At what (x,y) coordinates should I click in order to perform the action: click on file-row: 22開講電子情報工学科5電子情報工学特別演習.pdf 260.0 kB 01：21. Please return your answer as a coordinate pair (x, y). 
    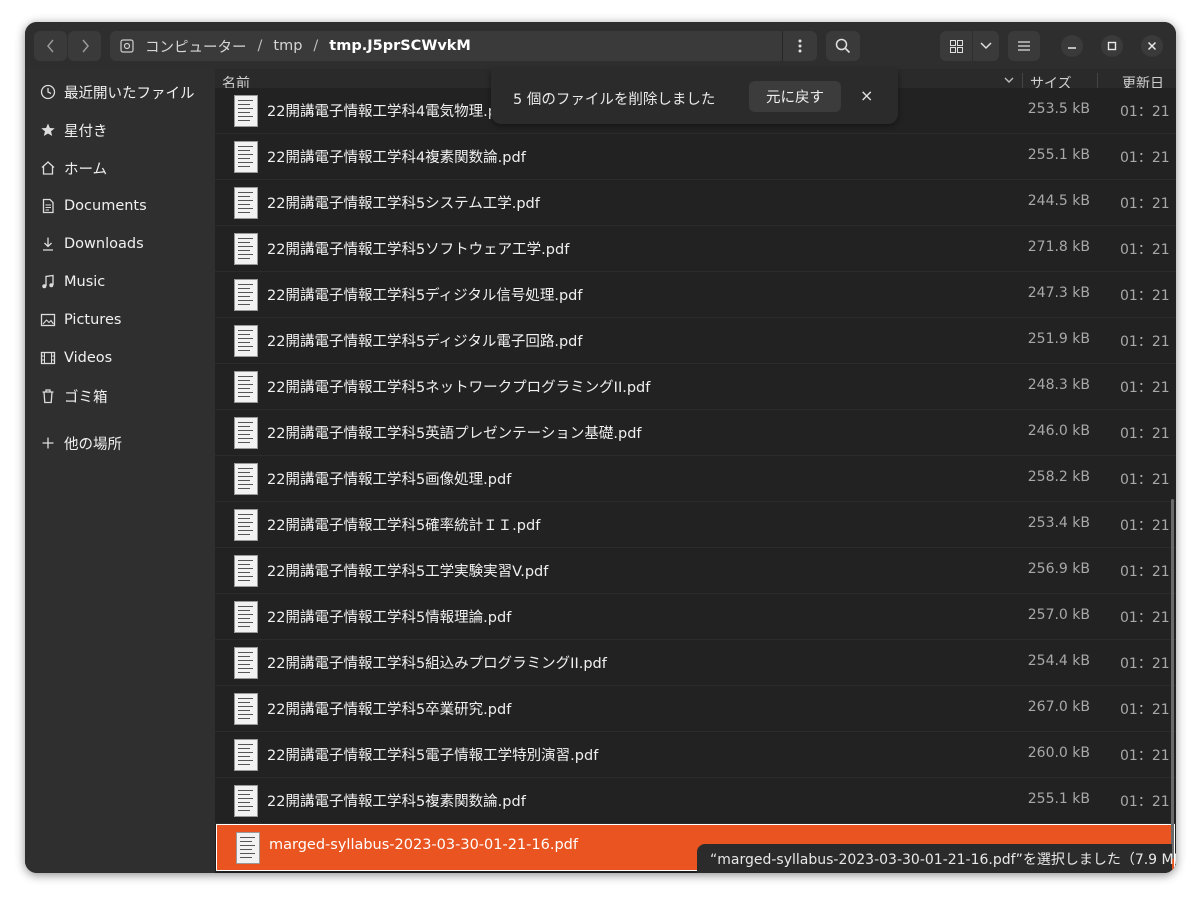
    Looking at the image, I should click on (695, 755).